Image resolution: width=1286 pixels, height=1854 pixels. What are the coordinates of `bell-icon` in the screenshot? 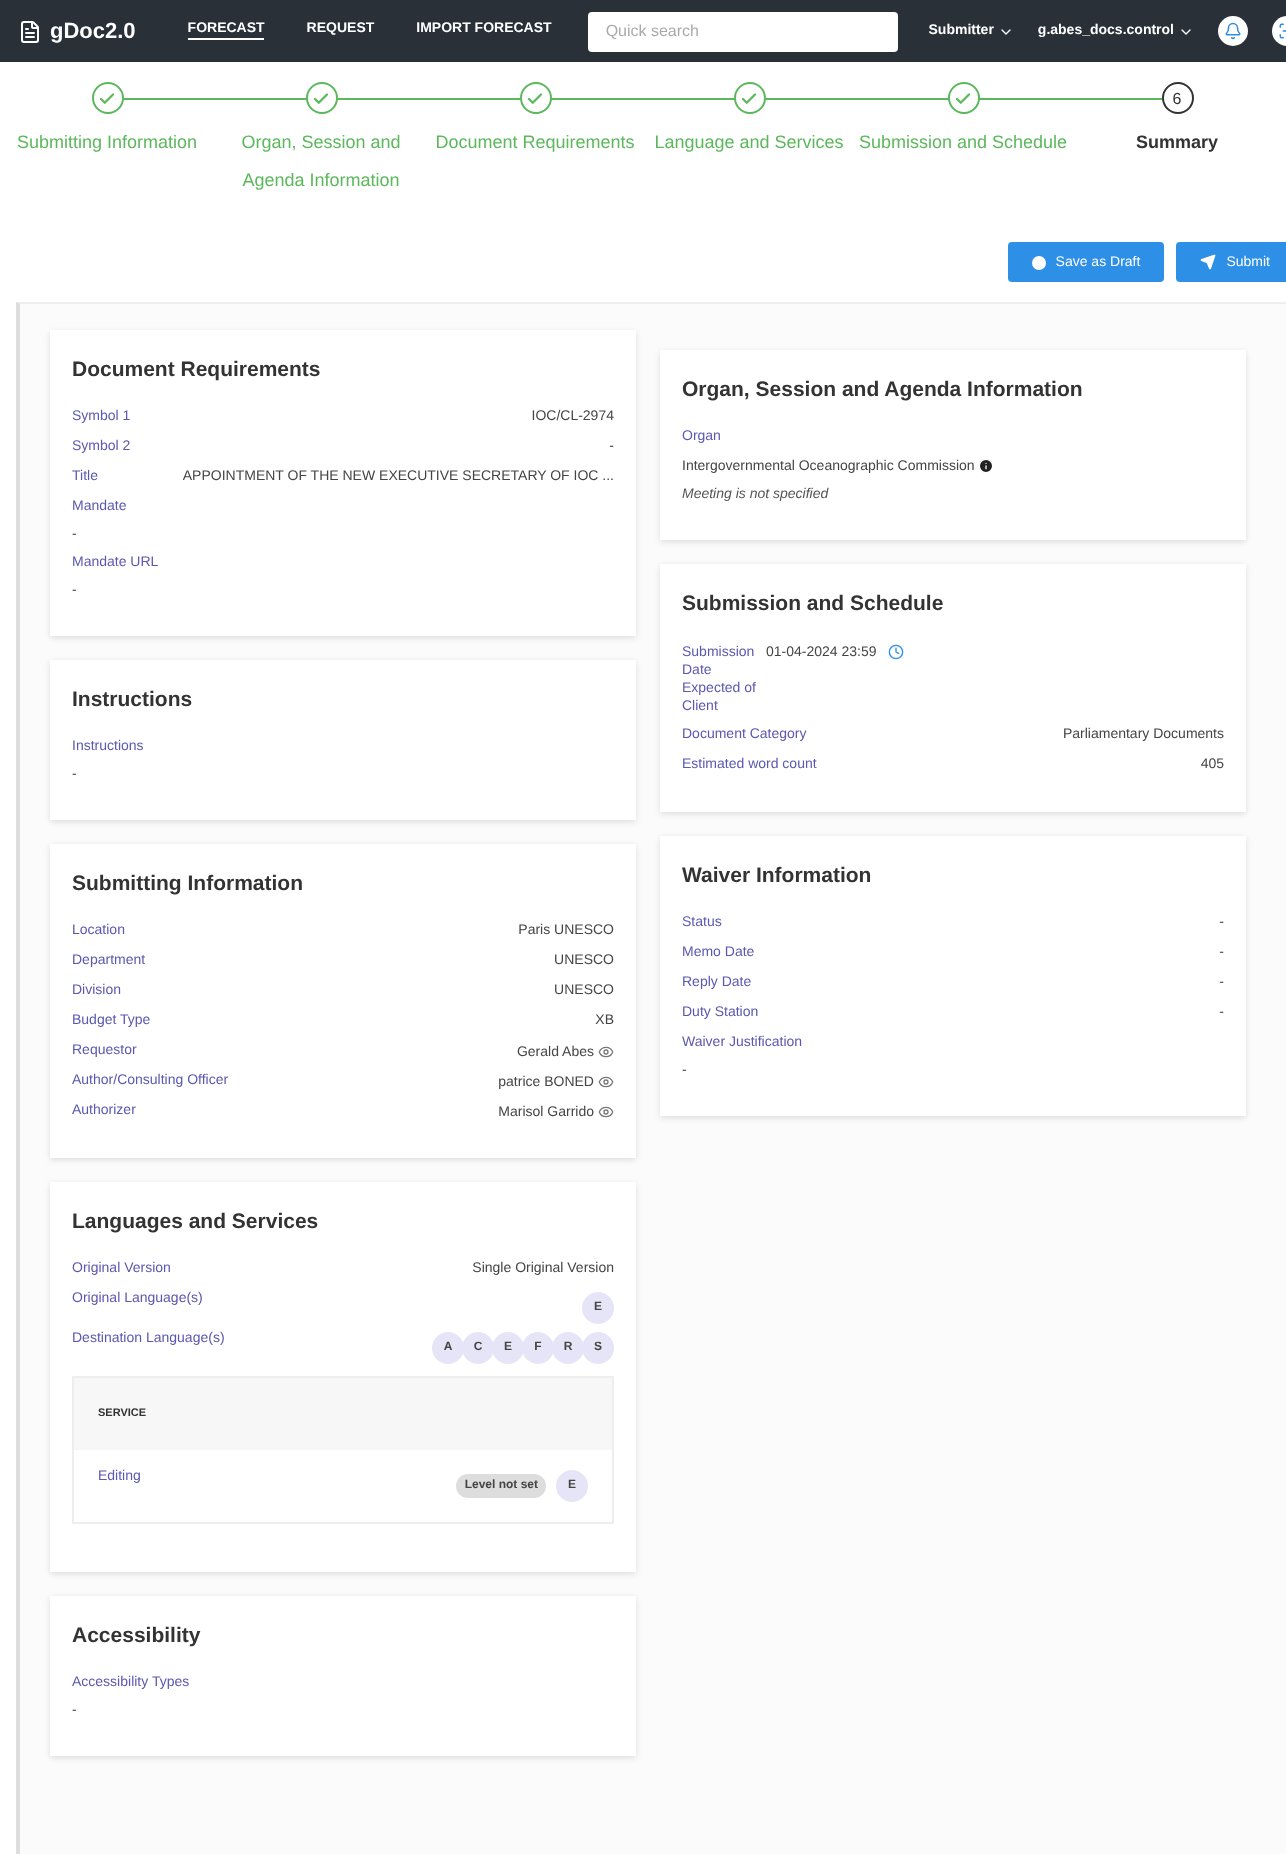 It's located at (1233, 31).